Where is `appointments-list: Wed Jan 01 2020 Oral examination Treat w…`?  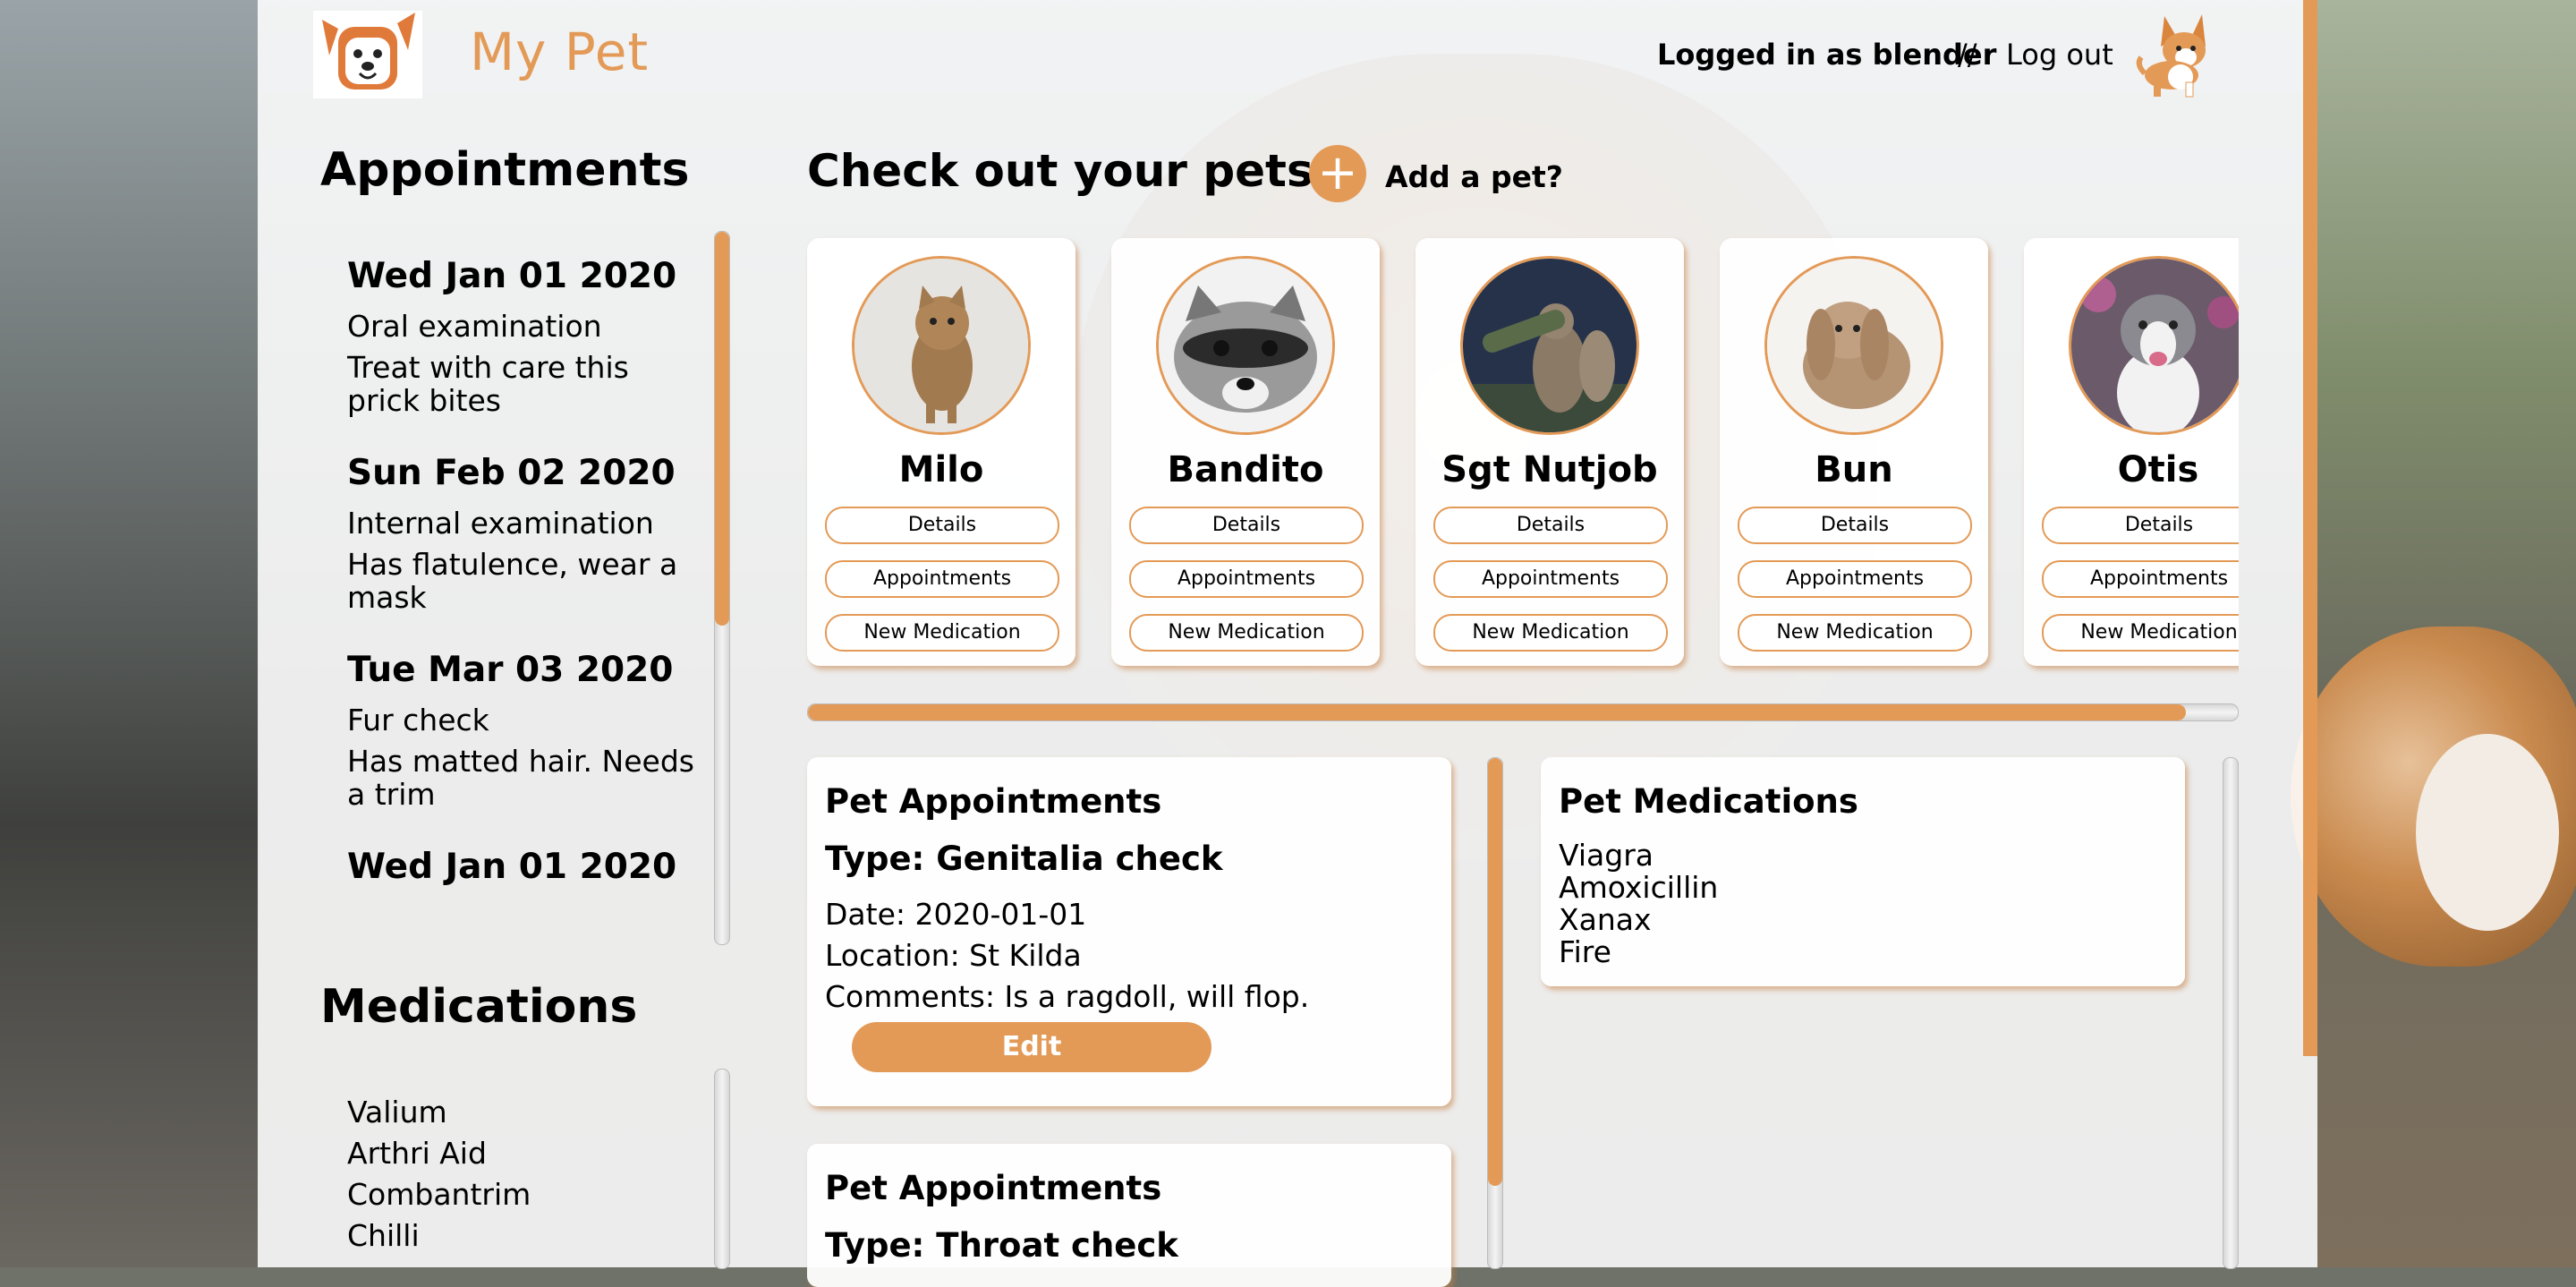
appointments-list: Wed Jan 01 2020 Oral examination Treat w… is located at coordinates (526, 600).